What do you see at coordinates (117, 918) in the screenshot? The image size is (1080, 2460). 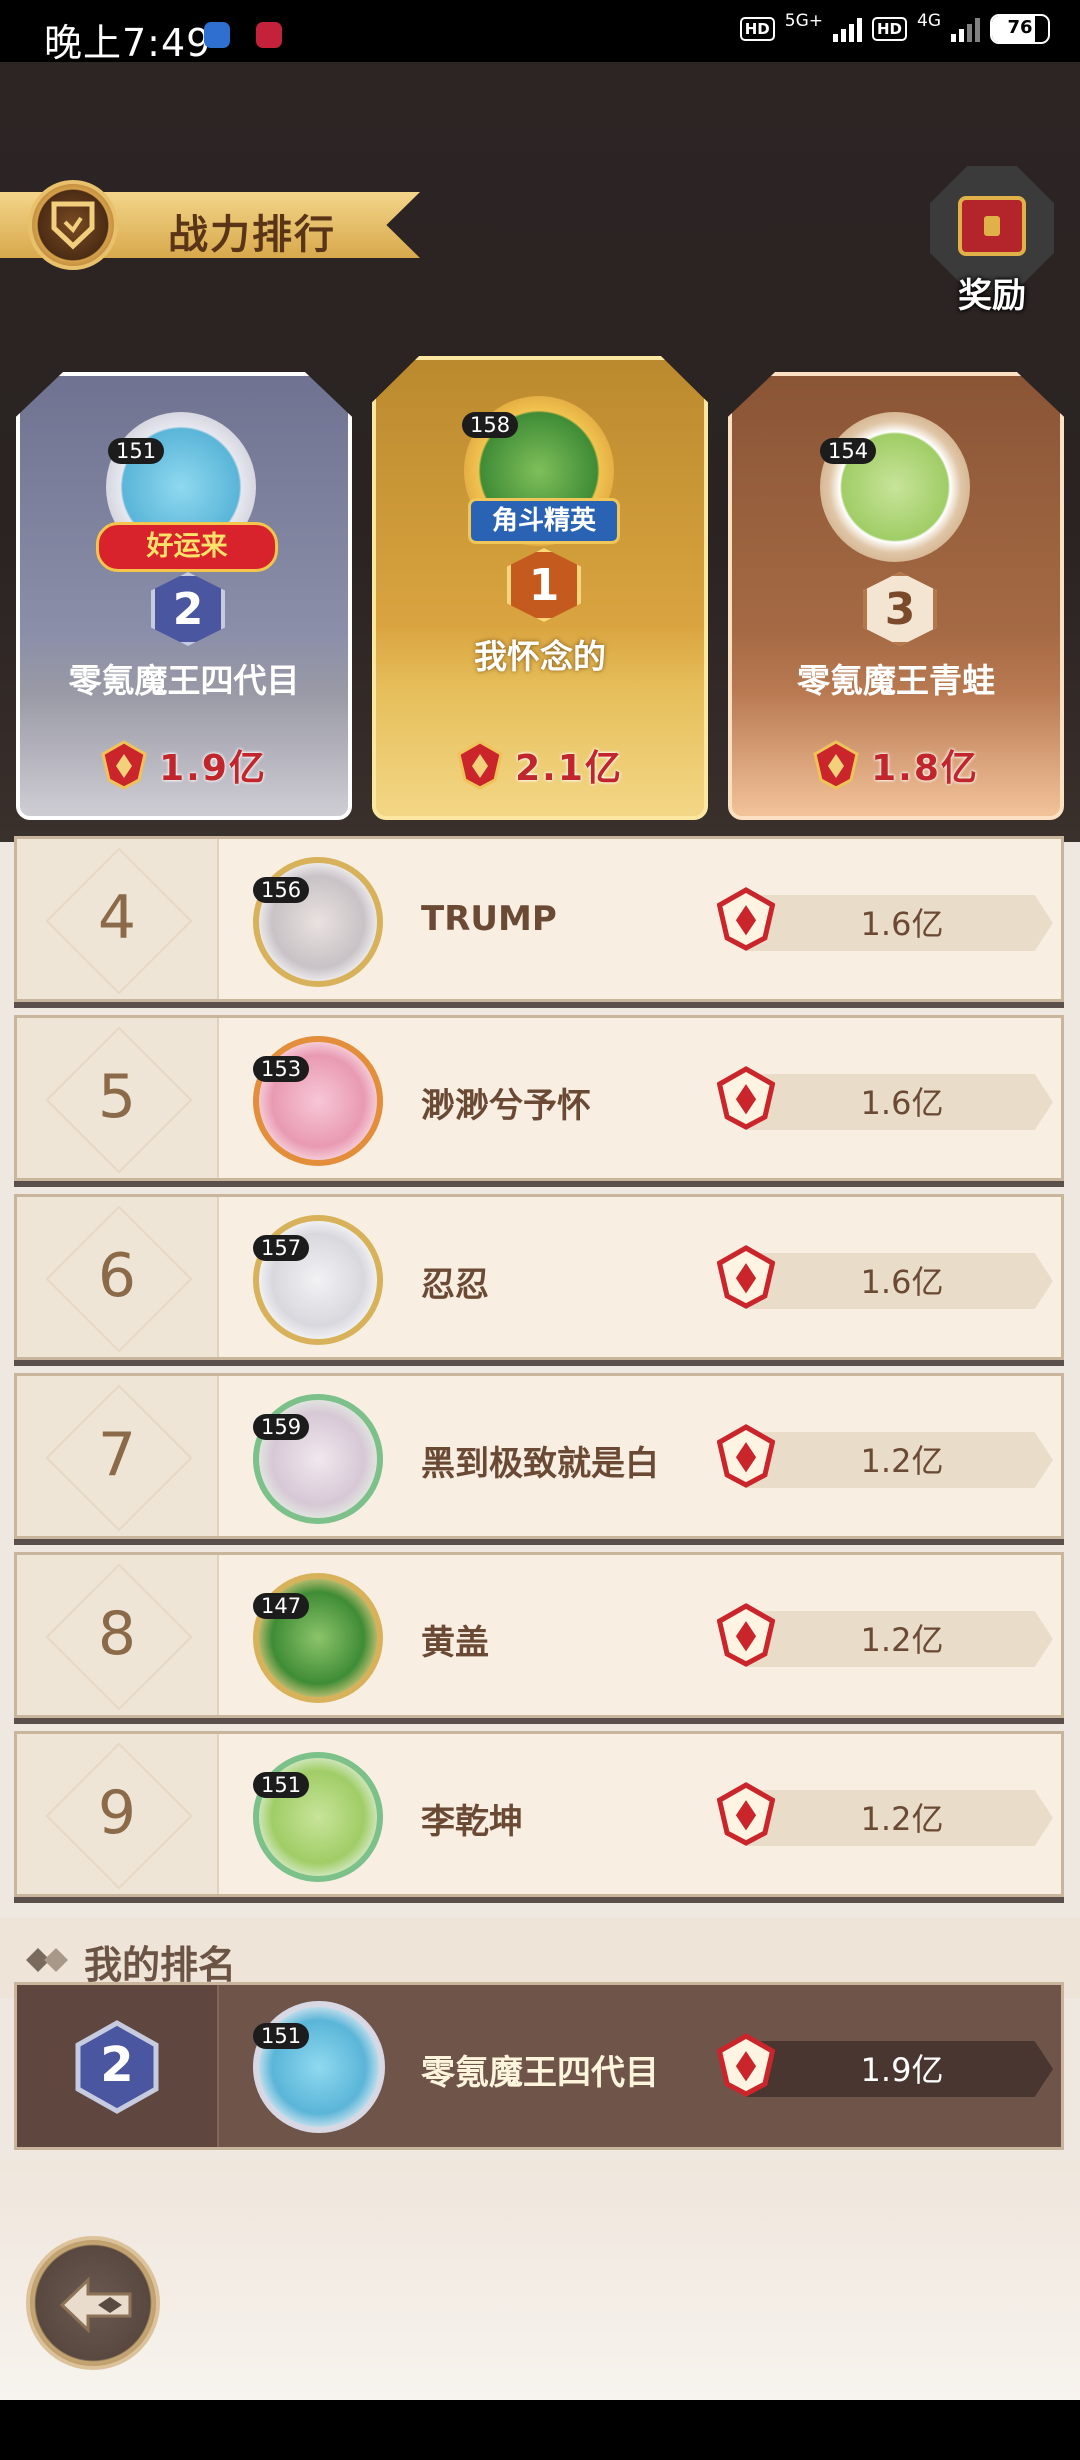 I see `rank-number: 4` at bounding box center [117, 918].